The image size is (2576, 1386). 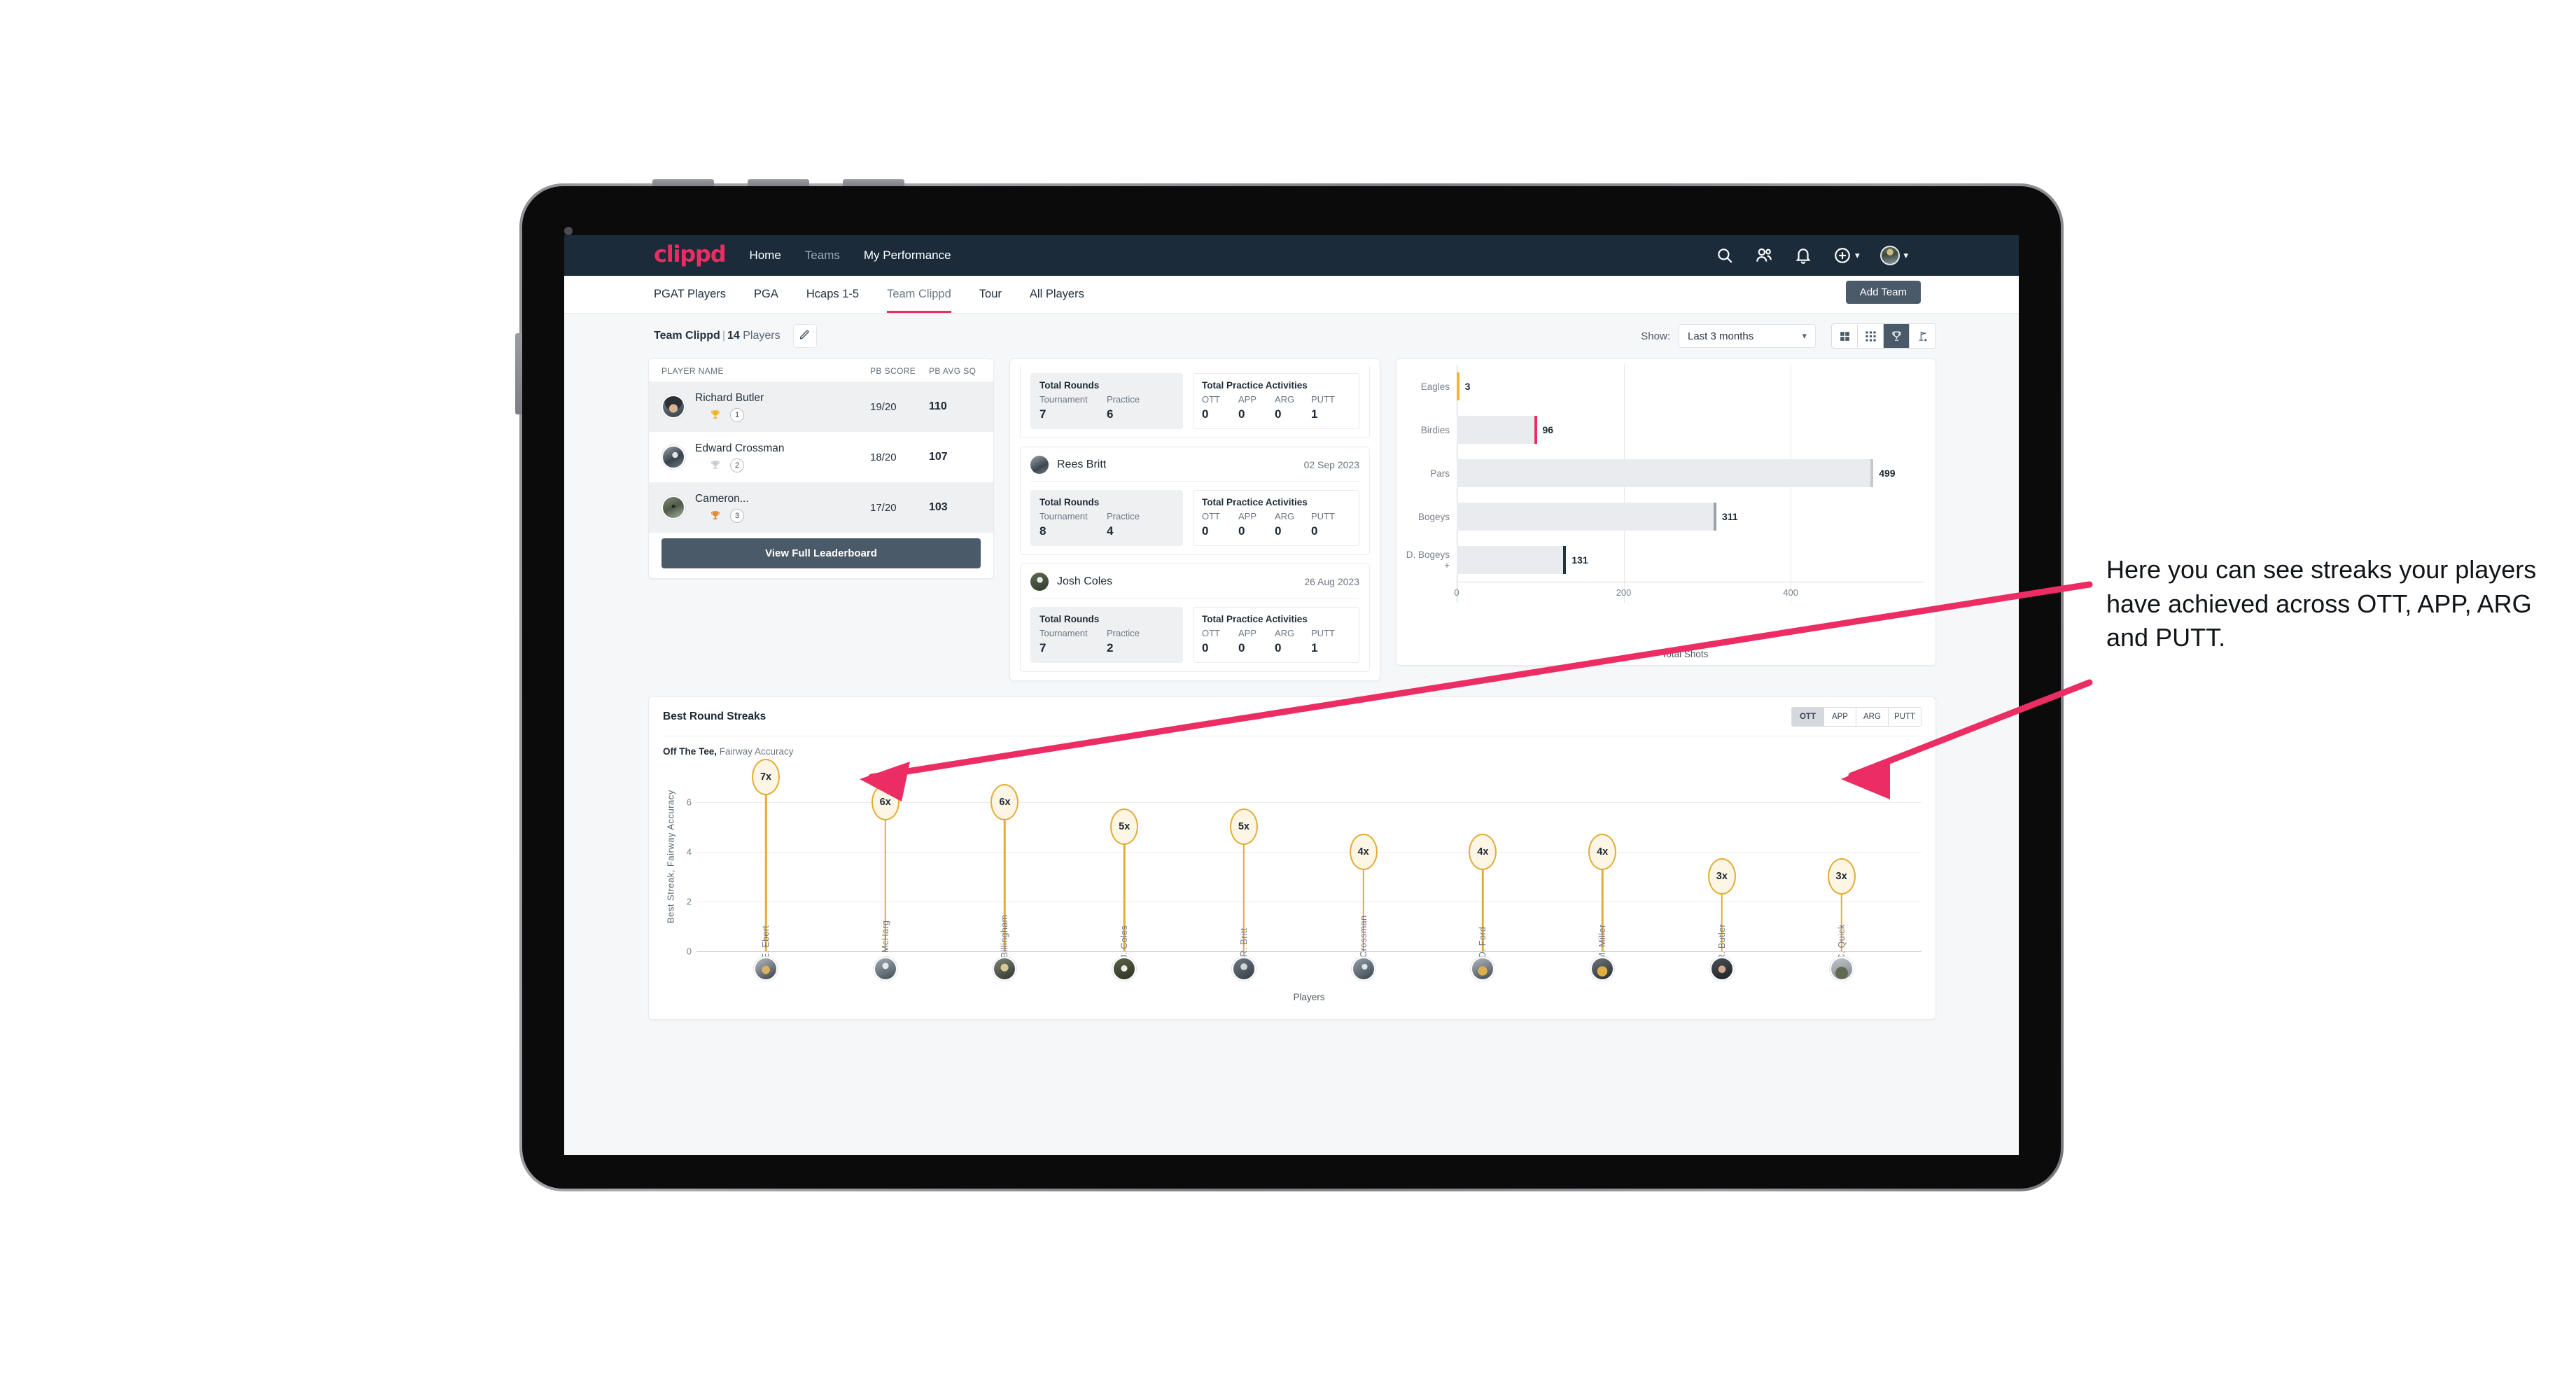 I want to click on nav-link-home: Home, so click(x=764, y=255).